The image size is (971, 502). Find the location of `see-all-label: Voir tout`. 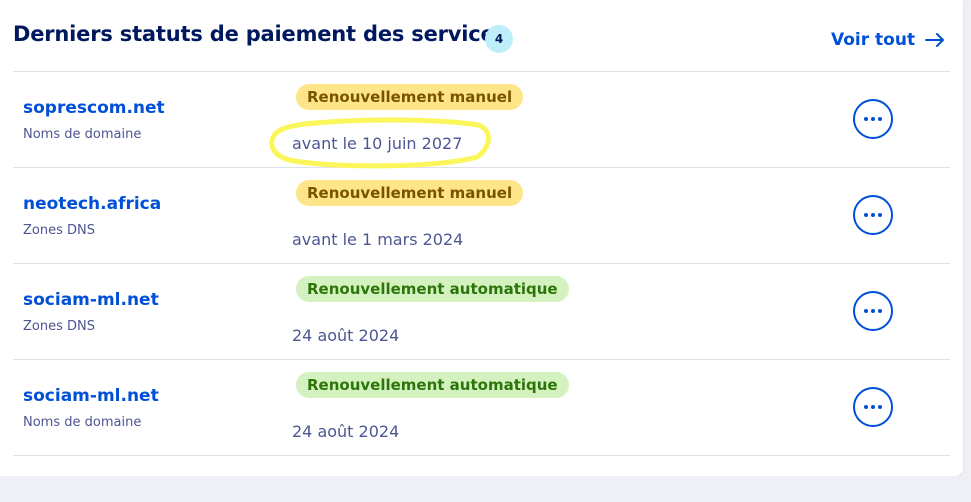

see-all-label: Voir tout is located at coordinates (873, 40).